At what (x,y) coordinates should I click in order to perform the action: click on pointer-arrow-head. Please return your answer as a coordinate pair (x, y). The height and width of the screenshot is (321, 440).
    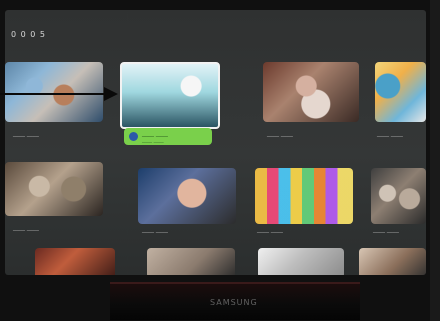
    Looking at the image, I should click on (111, 94).